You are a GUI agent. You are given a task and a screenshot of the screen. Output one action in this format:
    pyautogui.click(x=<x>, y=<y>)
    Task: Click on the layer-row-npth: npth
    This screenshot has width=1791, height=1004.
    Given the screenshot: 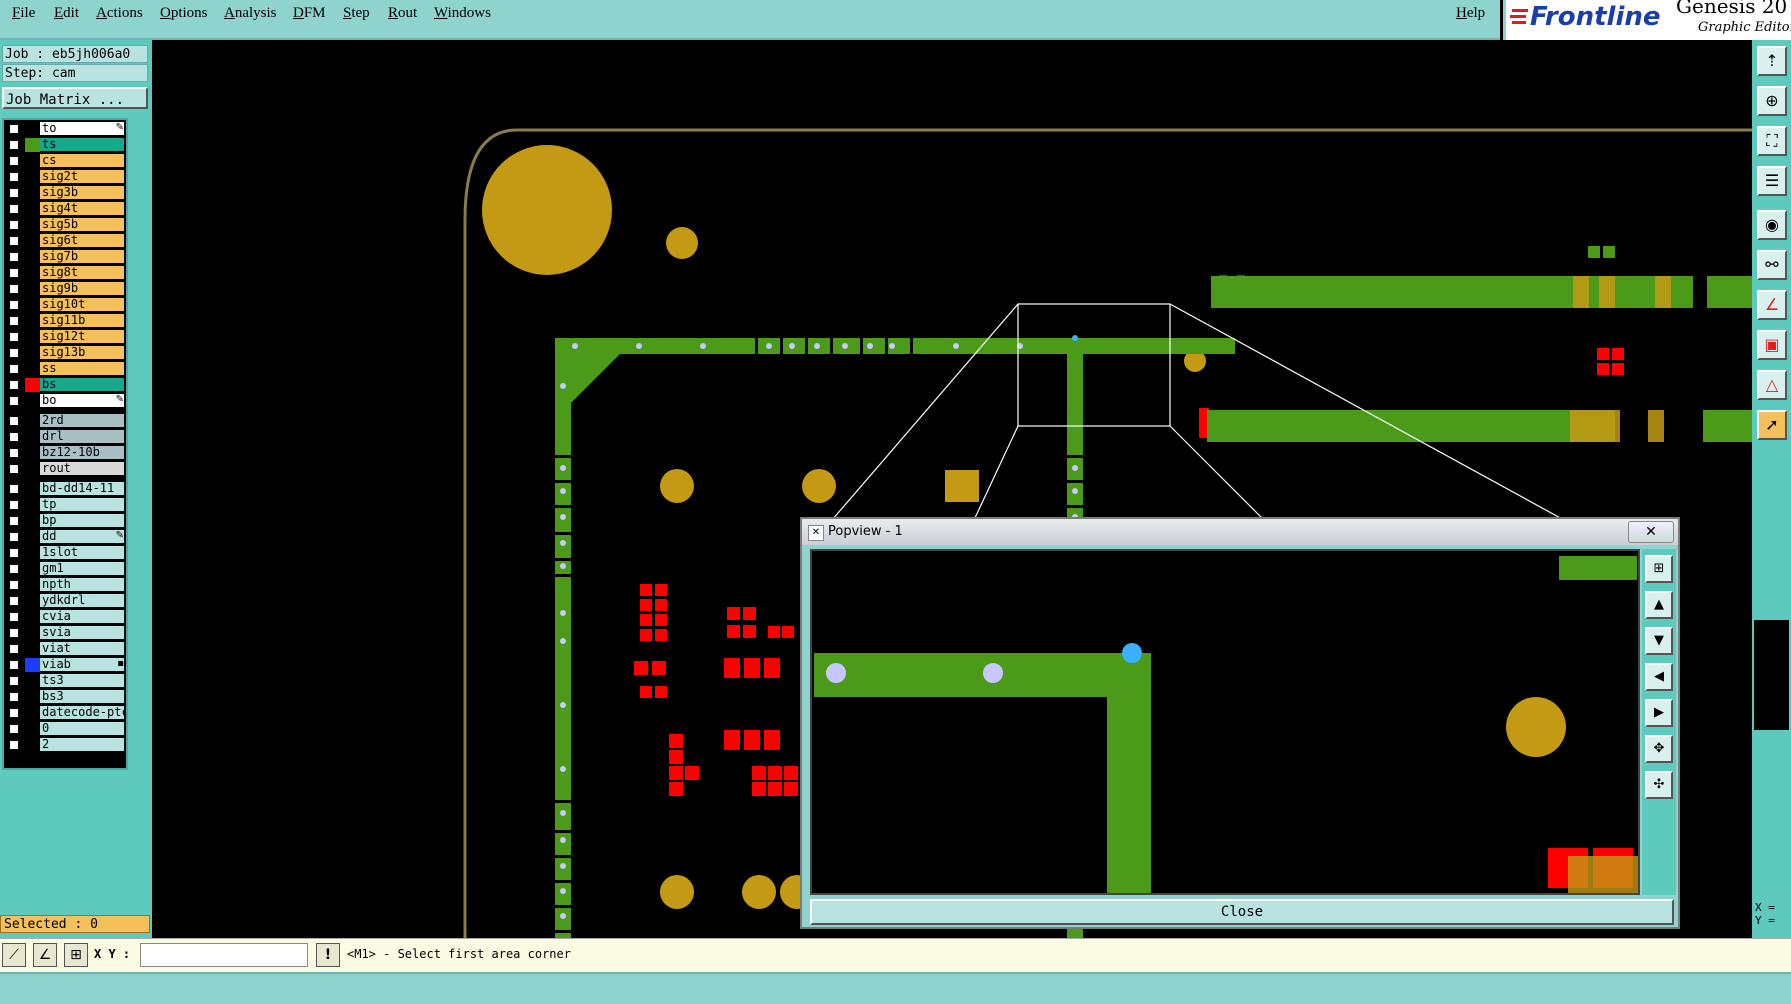 What is the action you would take?
    pyautogui.click(x=65, y=585)
    